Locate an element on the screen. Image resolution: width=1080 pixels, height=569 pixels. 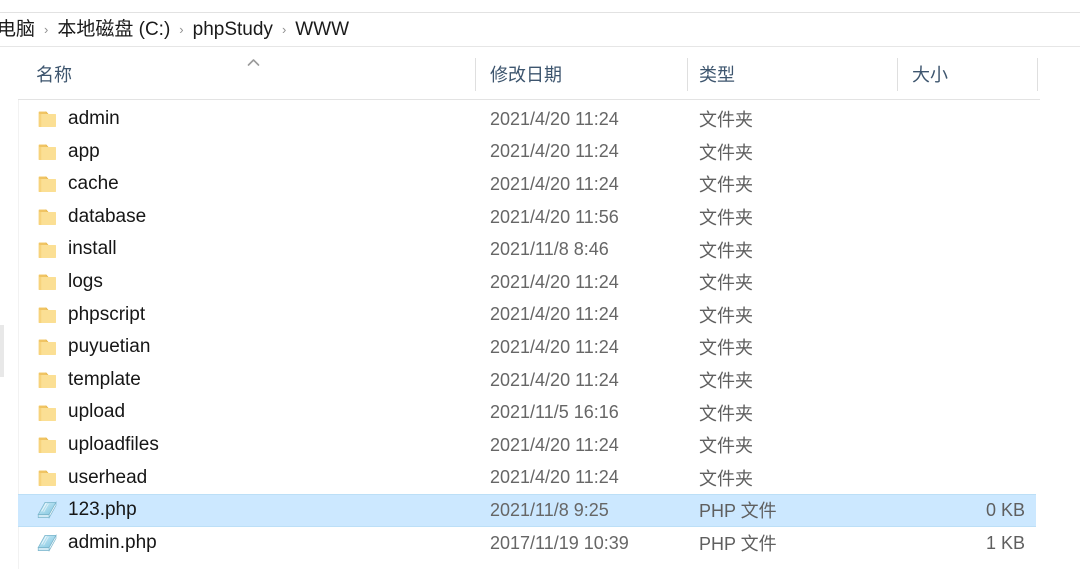
cell-name: cache is located at coordinates (77, 184).